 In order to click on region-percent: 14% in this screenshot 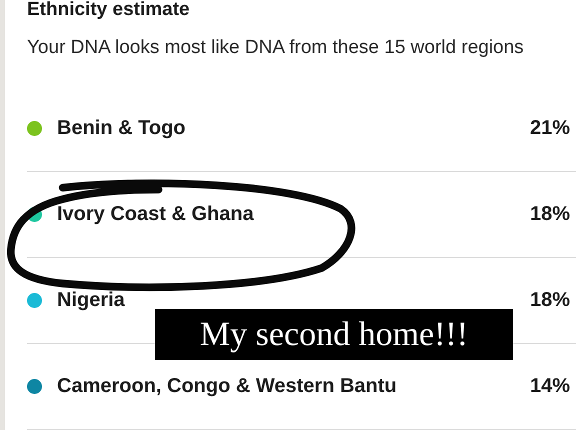, I will do `click(551, 386)`.